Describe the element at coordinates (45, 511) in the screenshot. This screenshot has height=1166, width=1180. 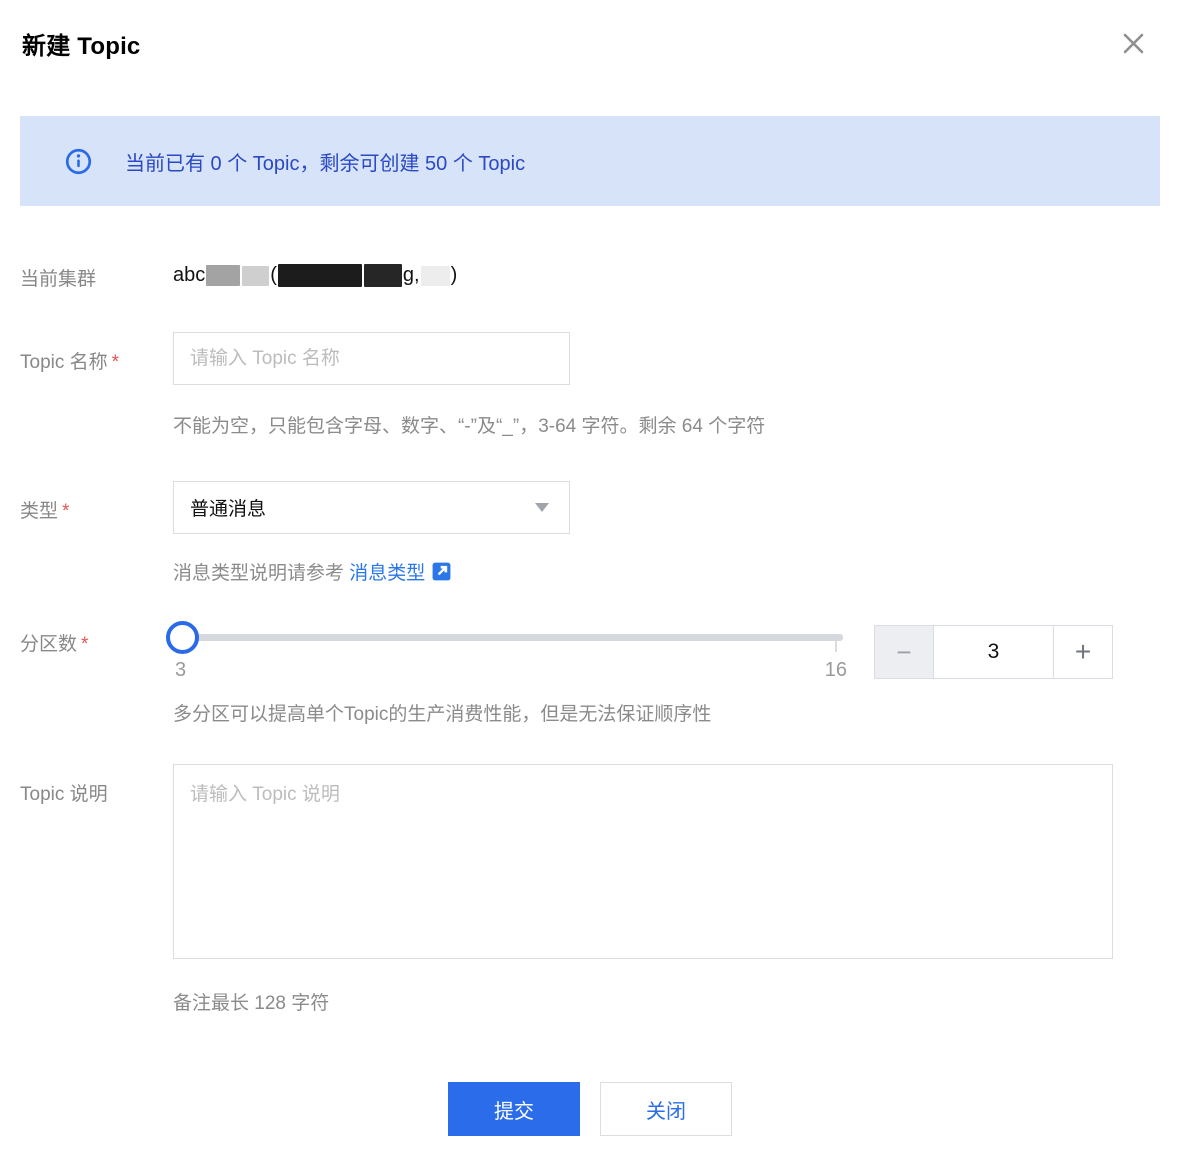
I see `type-label: 类型 *` at that location.